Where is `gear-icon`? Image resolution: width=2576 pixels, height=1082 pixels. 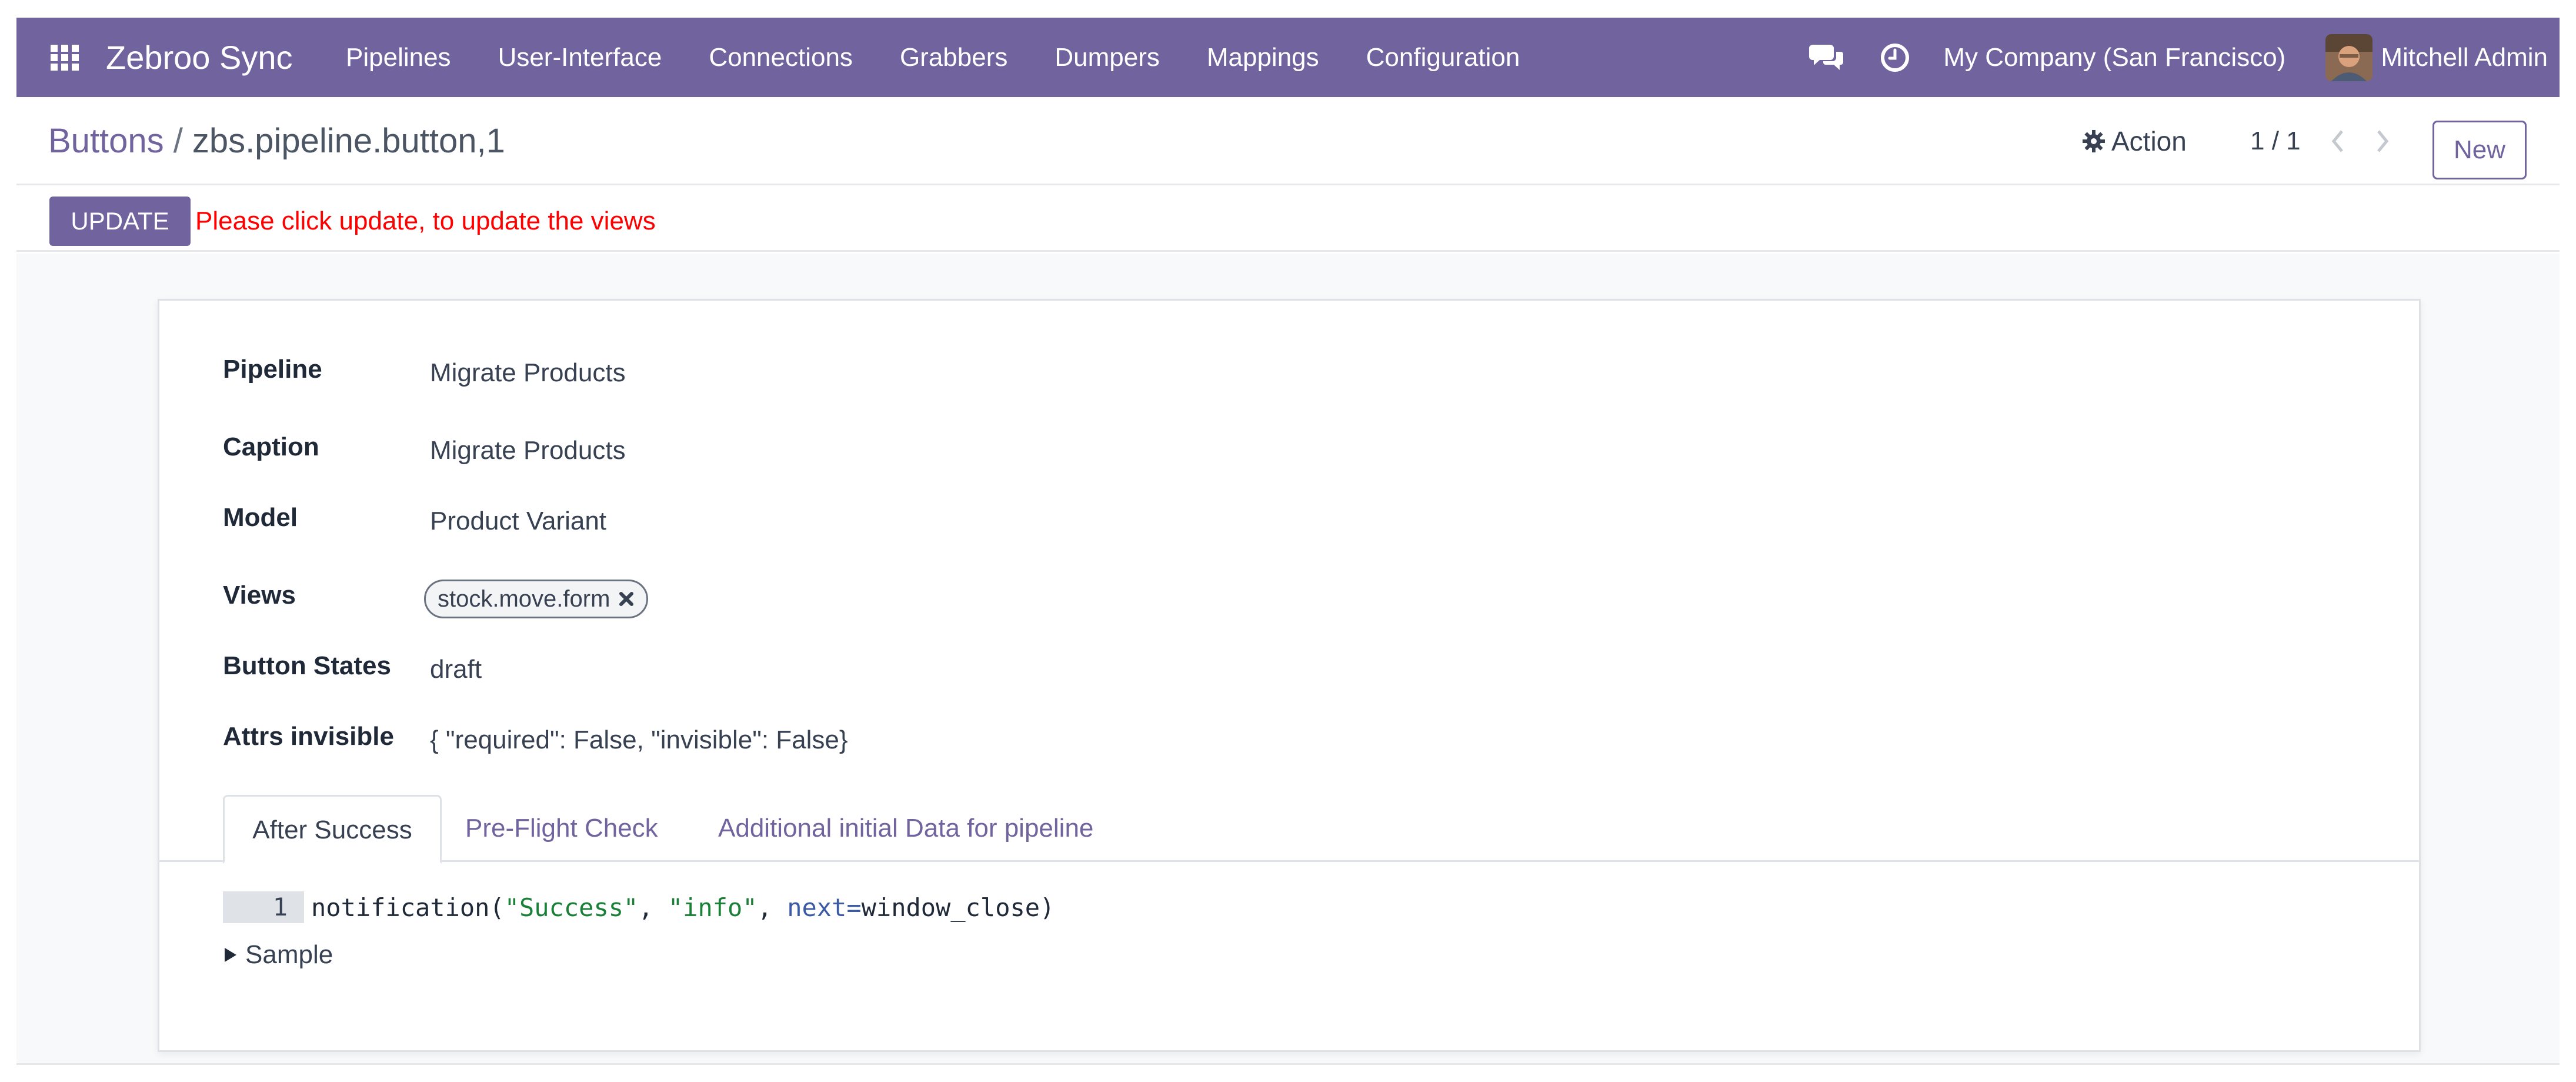
gear-icon is located at coordinates (2094, 141).